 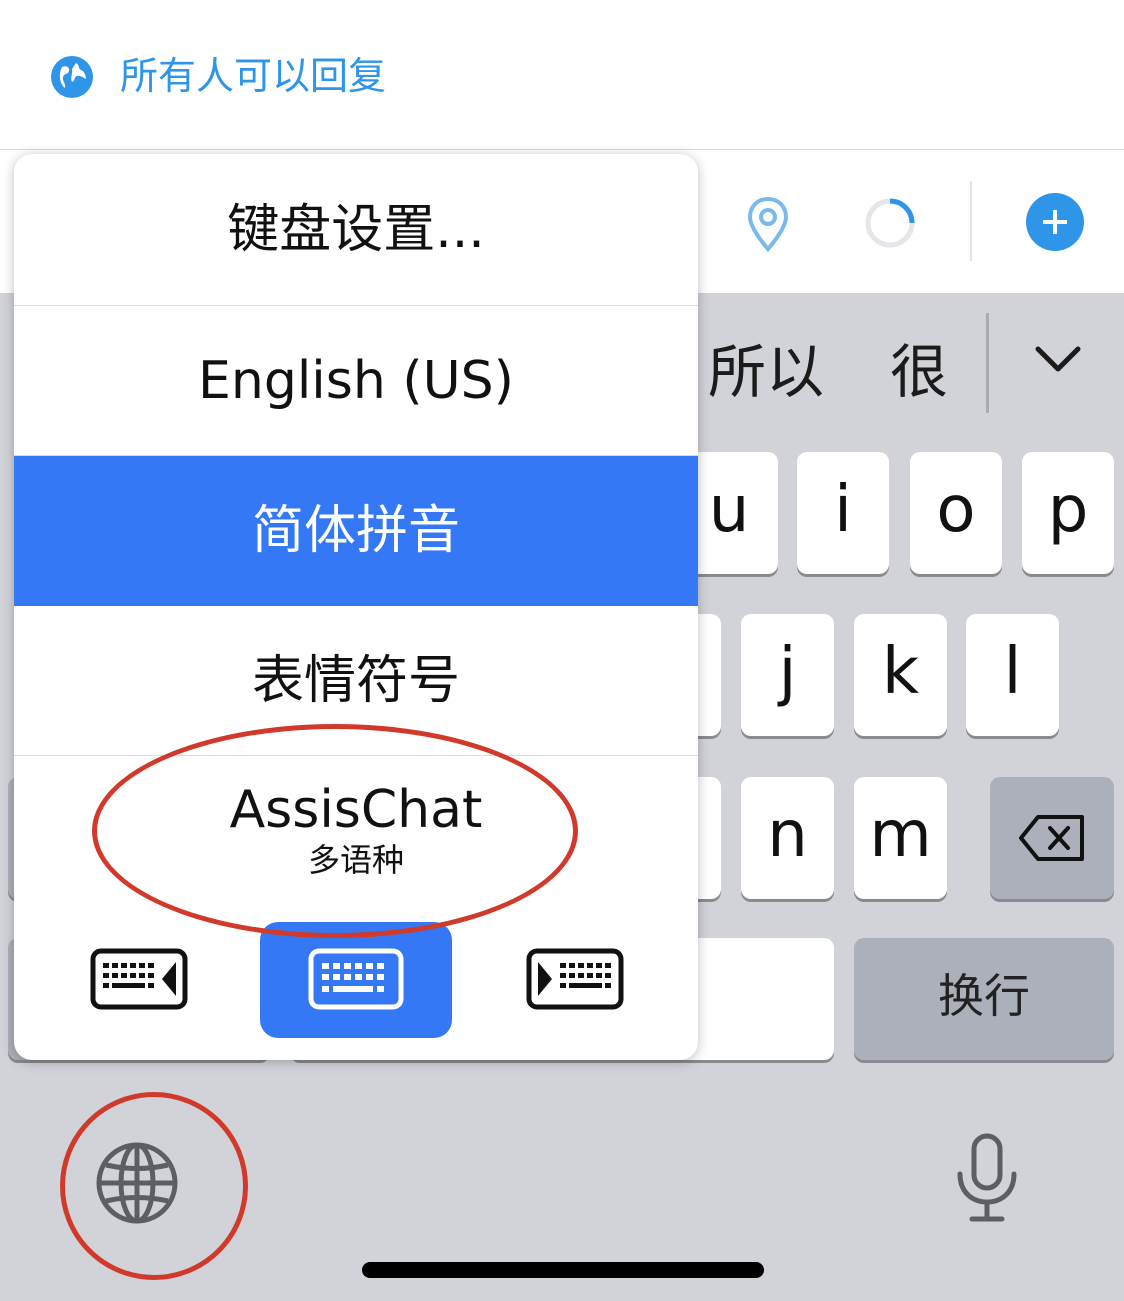 What do you see at coordinates (984, 999) in the screenshot?
I see `return-key: 换行` at bounding box center [984, 999].